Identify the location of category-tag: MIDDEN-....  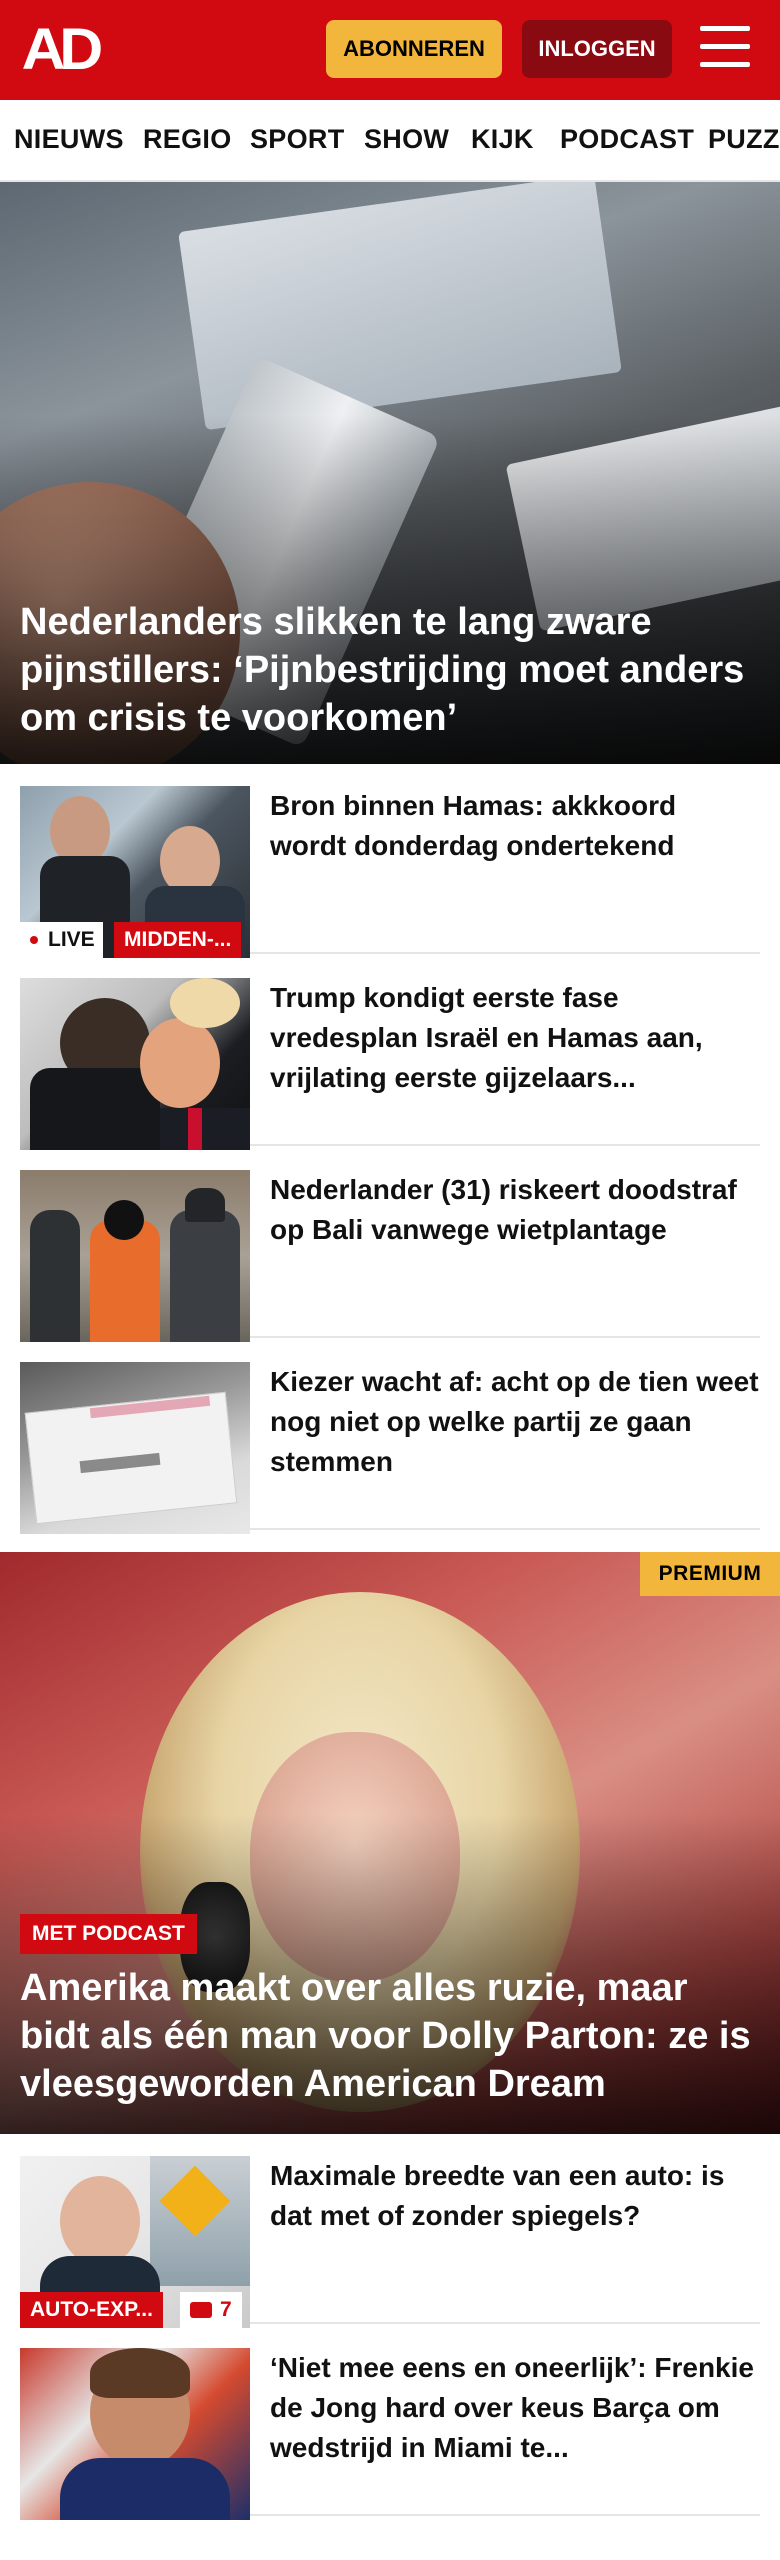
(178, 940).